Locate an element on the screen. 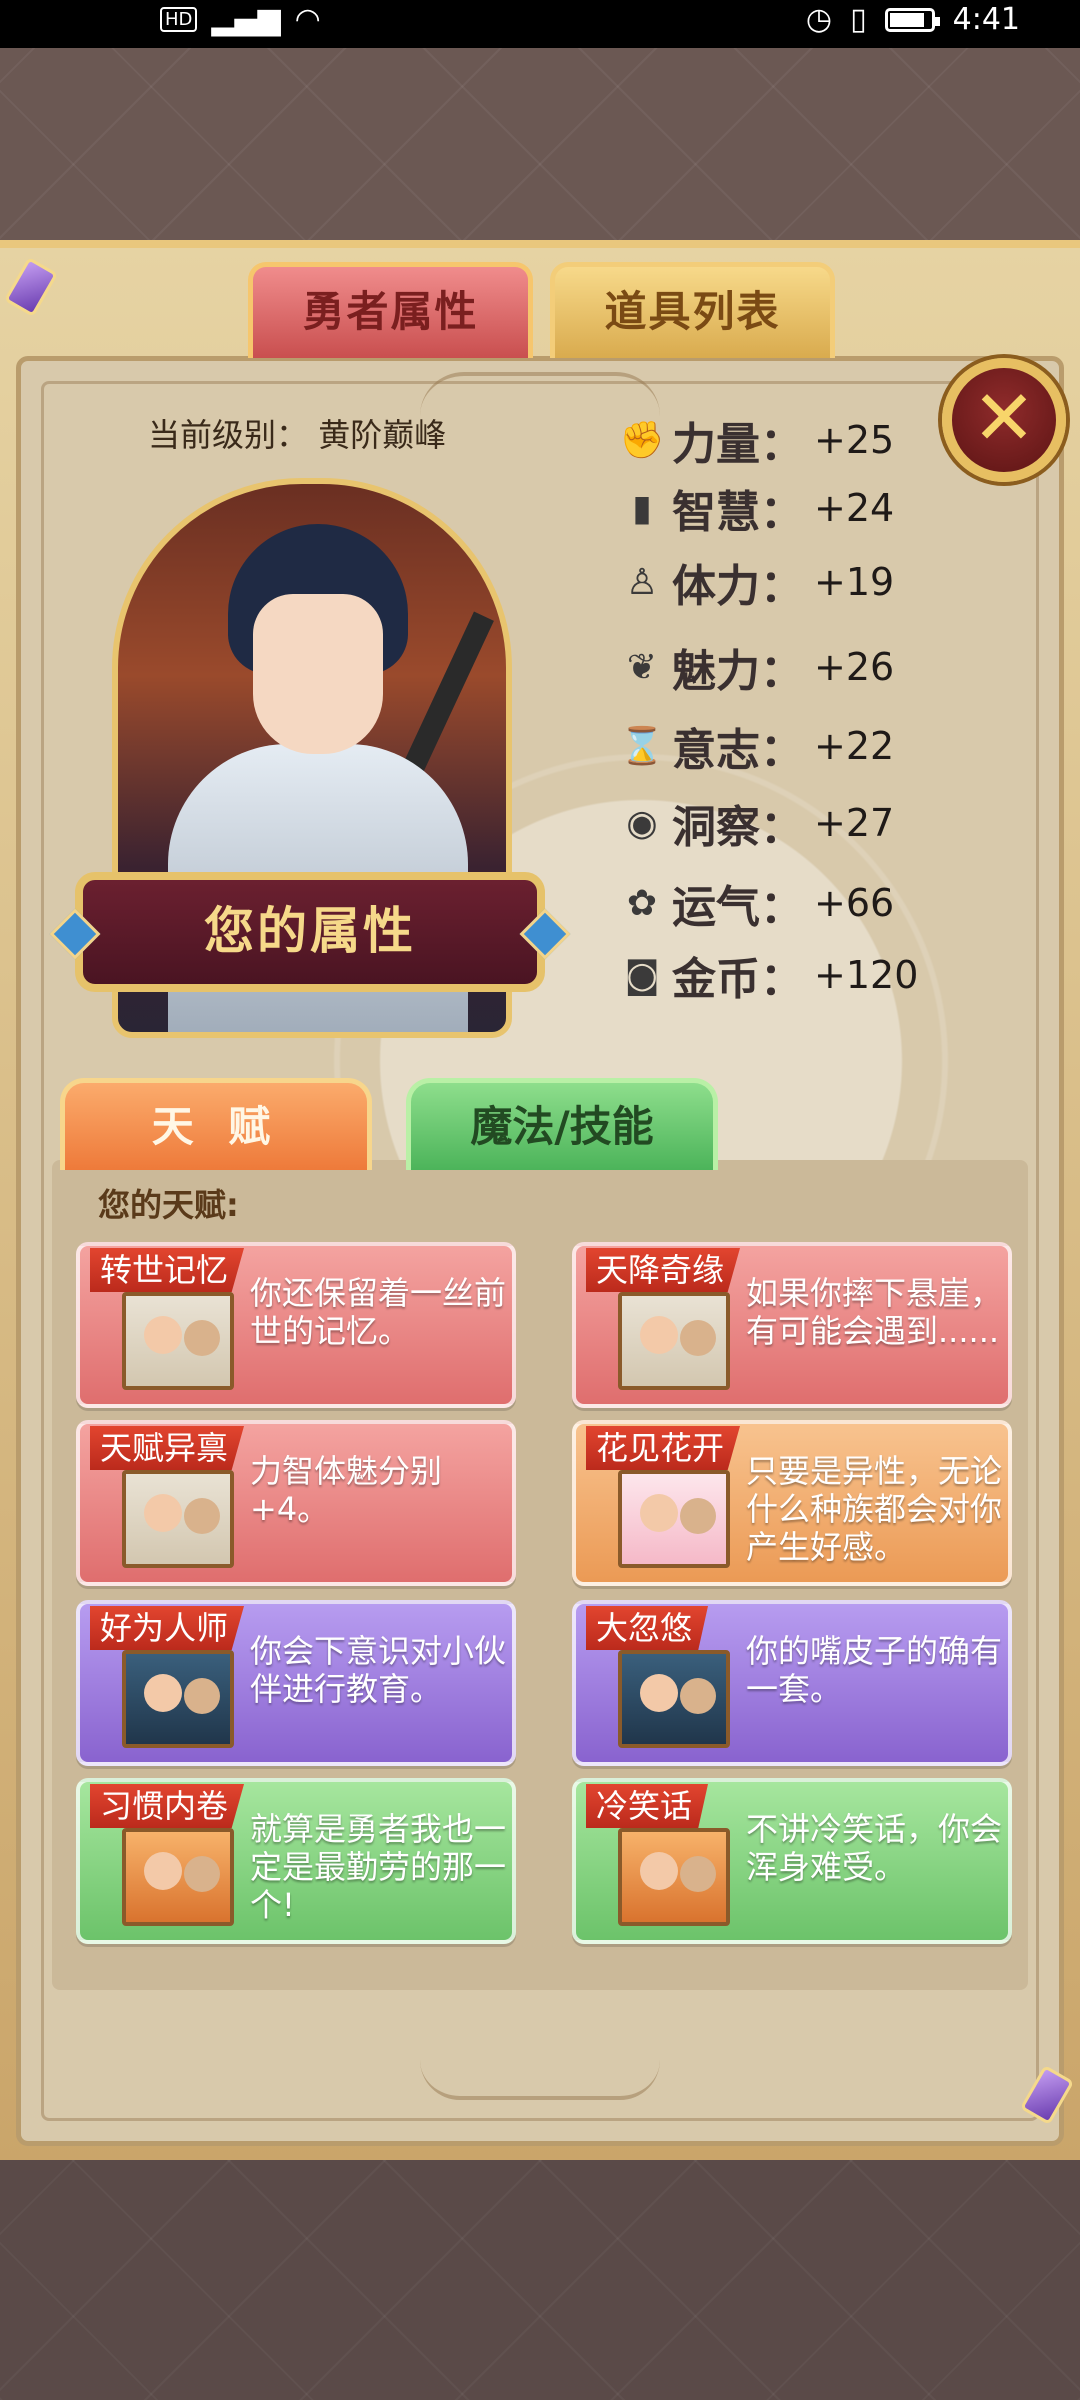 The width and height of the screenshot is (1080, 2400). stat-value: +66 is located at coordinates (854, 903).